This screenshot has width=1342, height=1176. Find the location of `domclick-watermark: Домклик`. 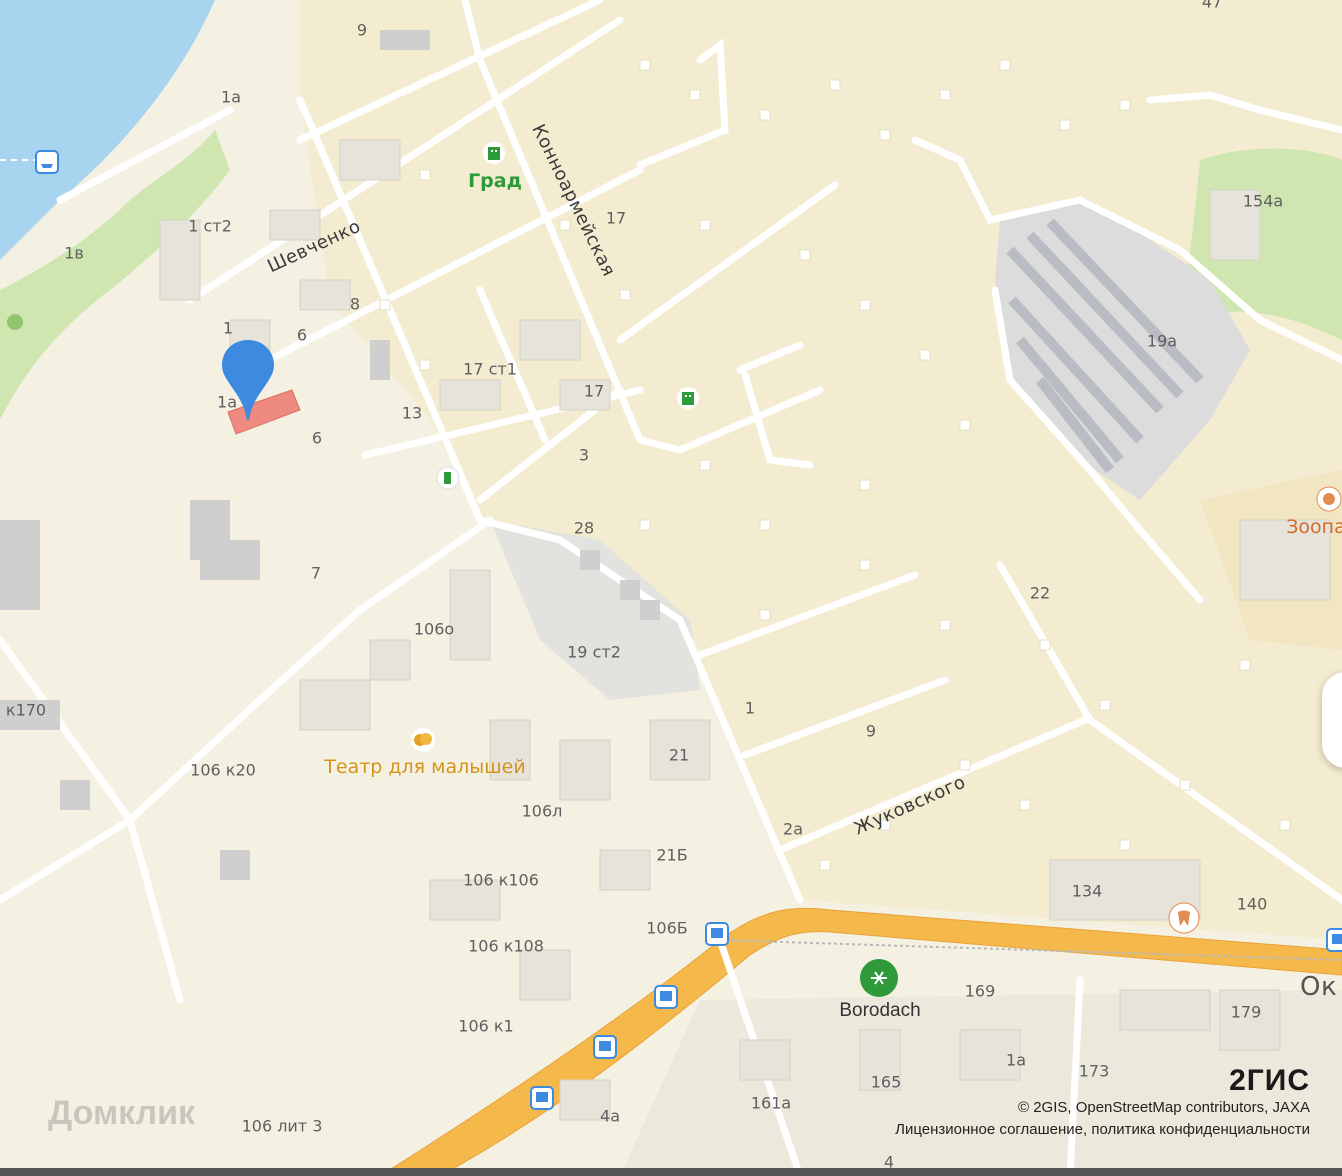

domclick-watermark: Домклик is located at coordinates (122, 1113).